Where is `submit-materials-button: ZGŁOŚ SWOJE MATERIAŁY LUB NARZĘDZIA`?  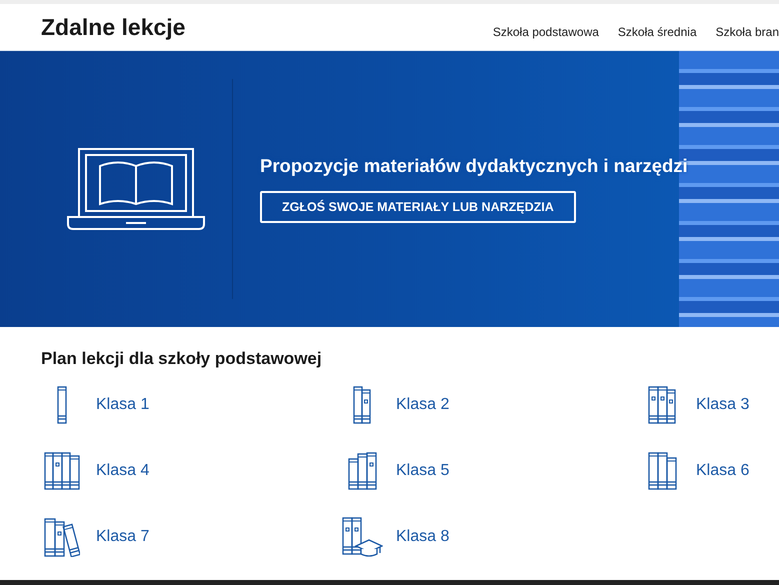 submit-materials-button: ZGŁOŚ SWOJE MATERIAŁY LUB NARZĘDZIA is located at coordinates (418, 207).